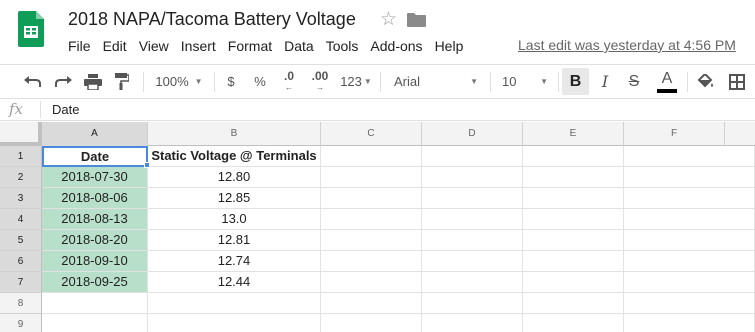 The image size is (755, 332). What do you see at coordinates (320, 81) in the screenshot?
I see `increase-decimals-button: .00 →` at bounding box center [320, 81].